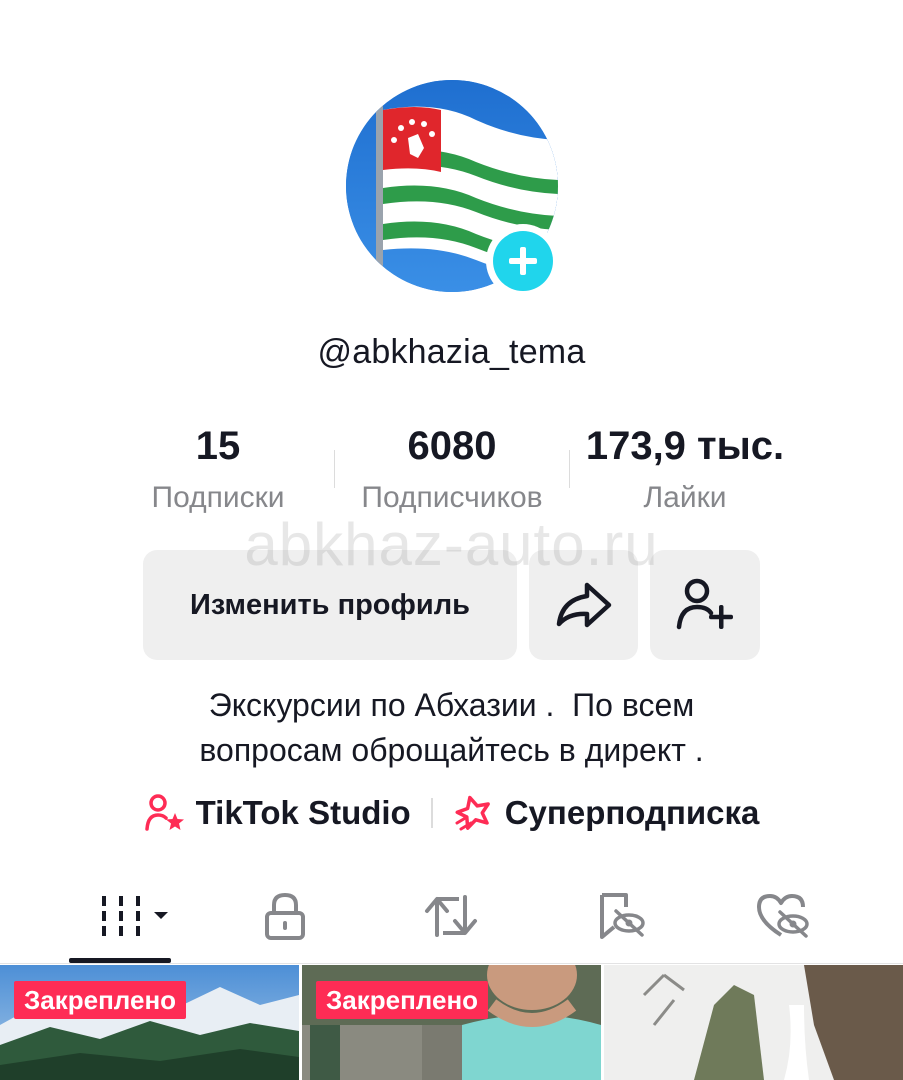 Image resolution: width=903 pixels, height=1080 pixels. I want to click on add-avatar-button, so click(523, 261).